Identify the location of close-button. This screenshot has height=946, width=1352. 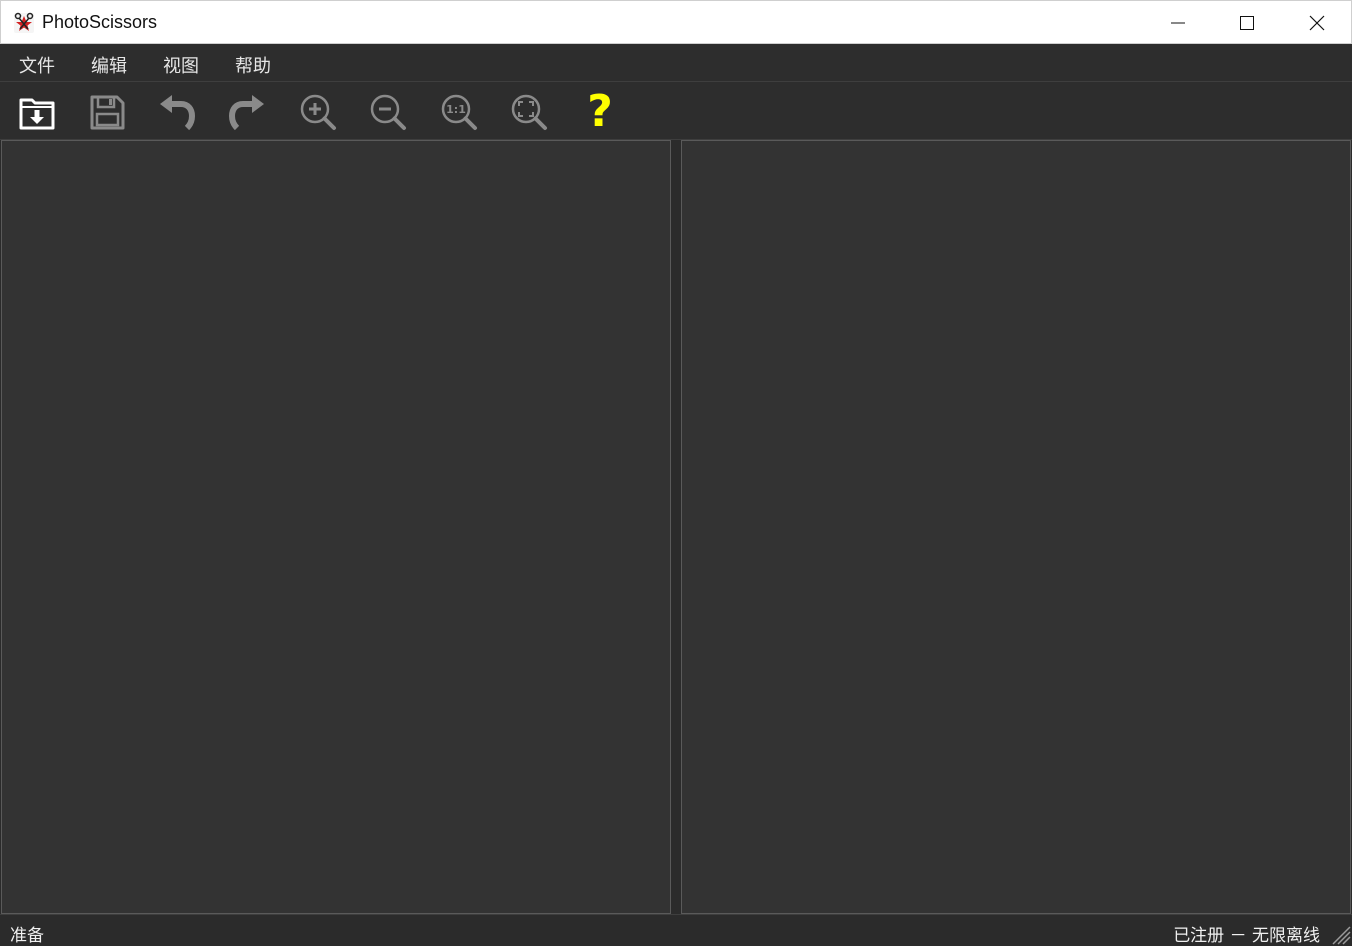
(1317, 23).